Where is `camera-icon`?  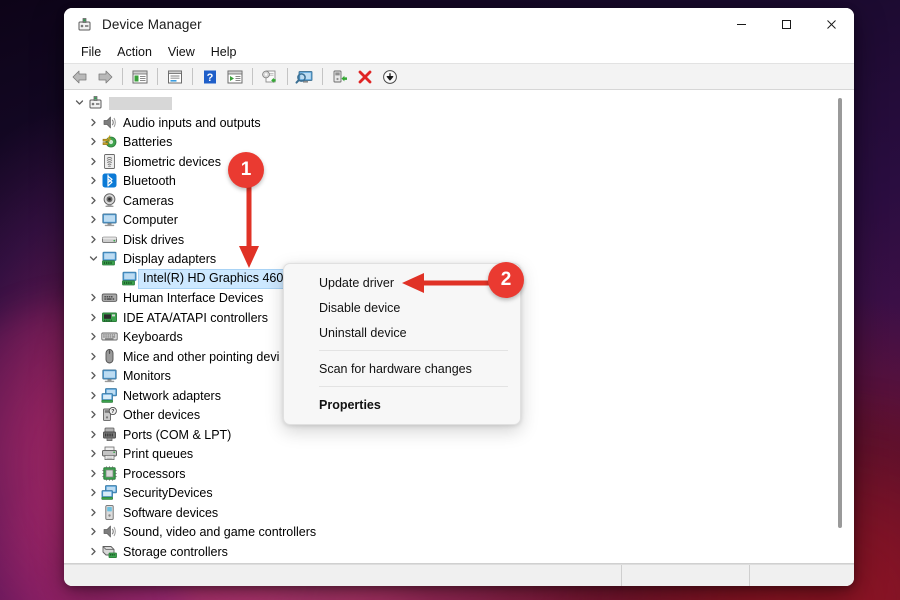 camera-icon is located at coordinates (109, 200).